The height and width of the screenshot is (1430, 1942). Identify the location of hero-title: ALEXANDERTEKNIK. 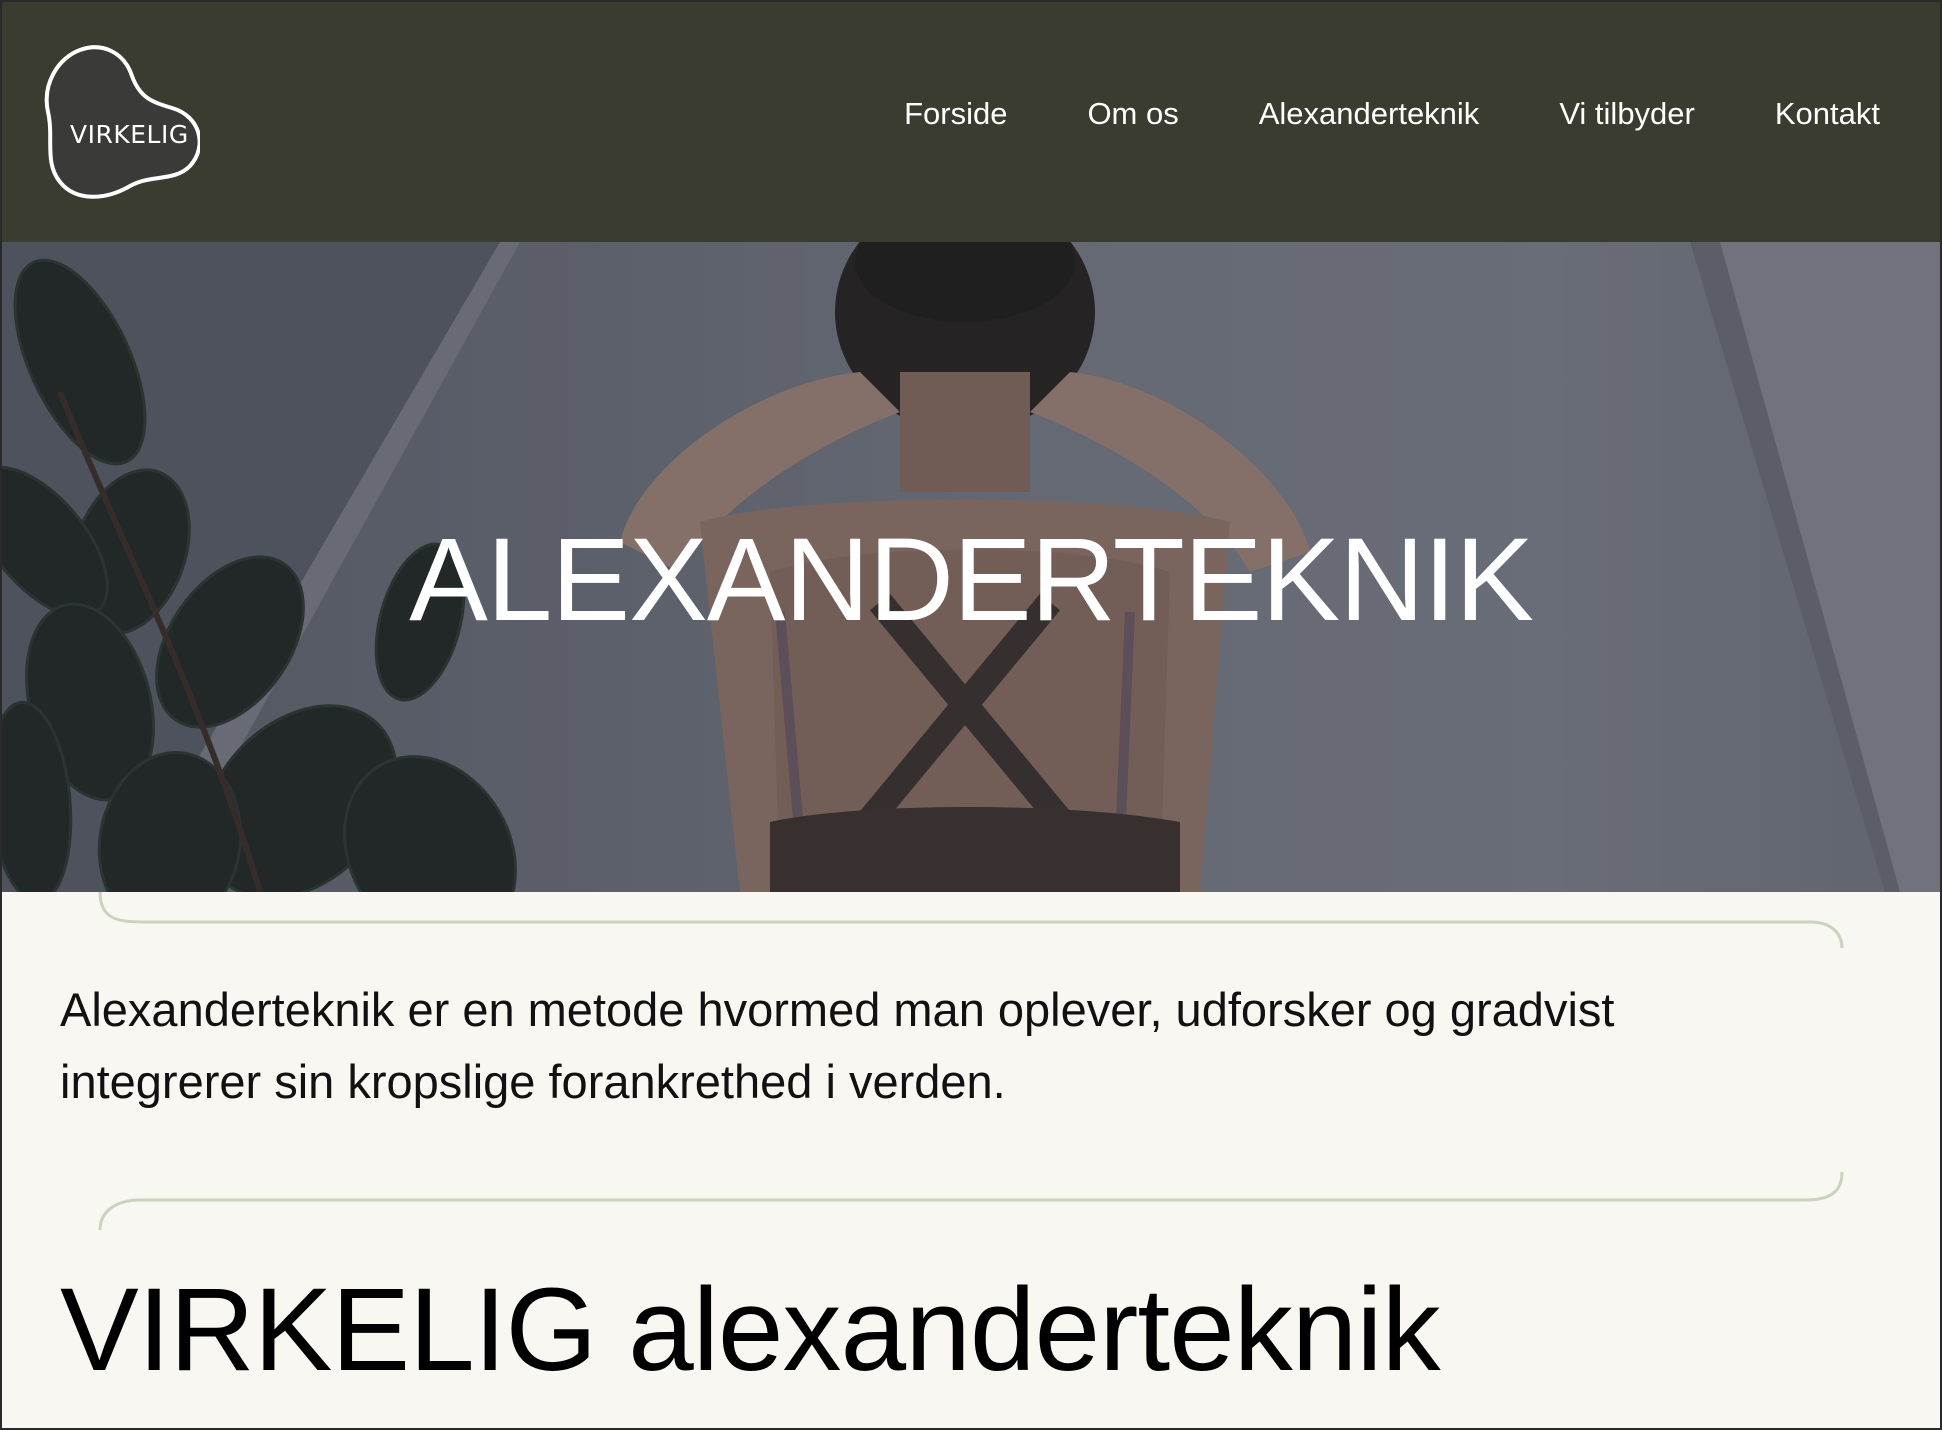
(971, 580).